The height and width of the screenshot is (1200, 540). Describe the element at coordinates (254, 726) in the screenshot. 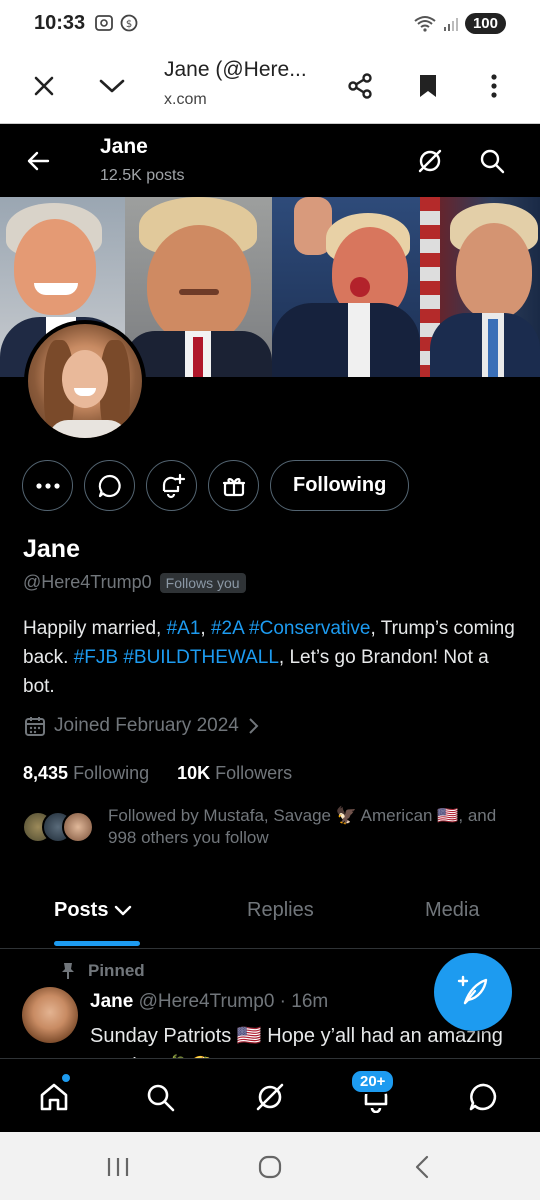

I see `chevron-right-icon` at that location.